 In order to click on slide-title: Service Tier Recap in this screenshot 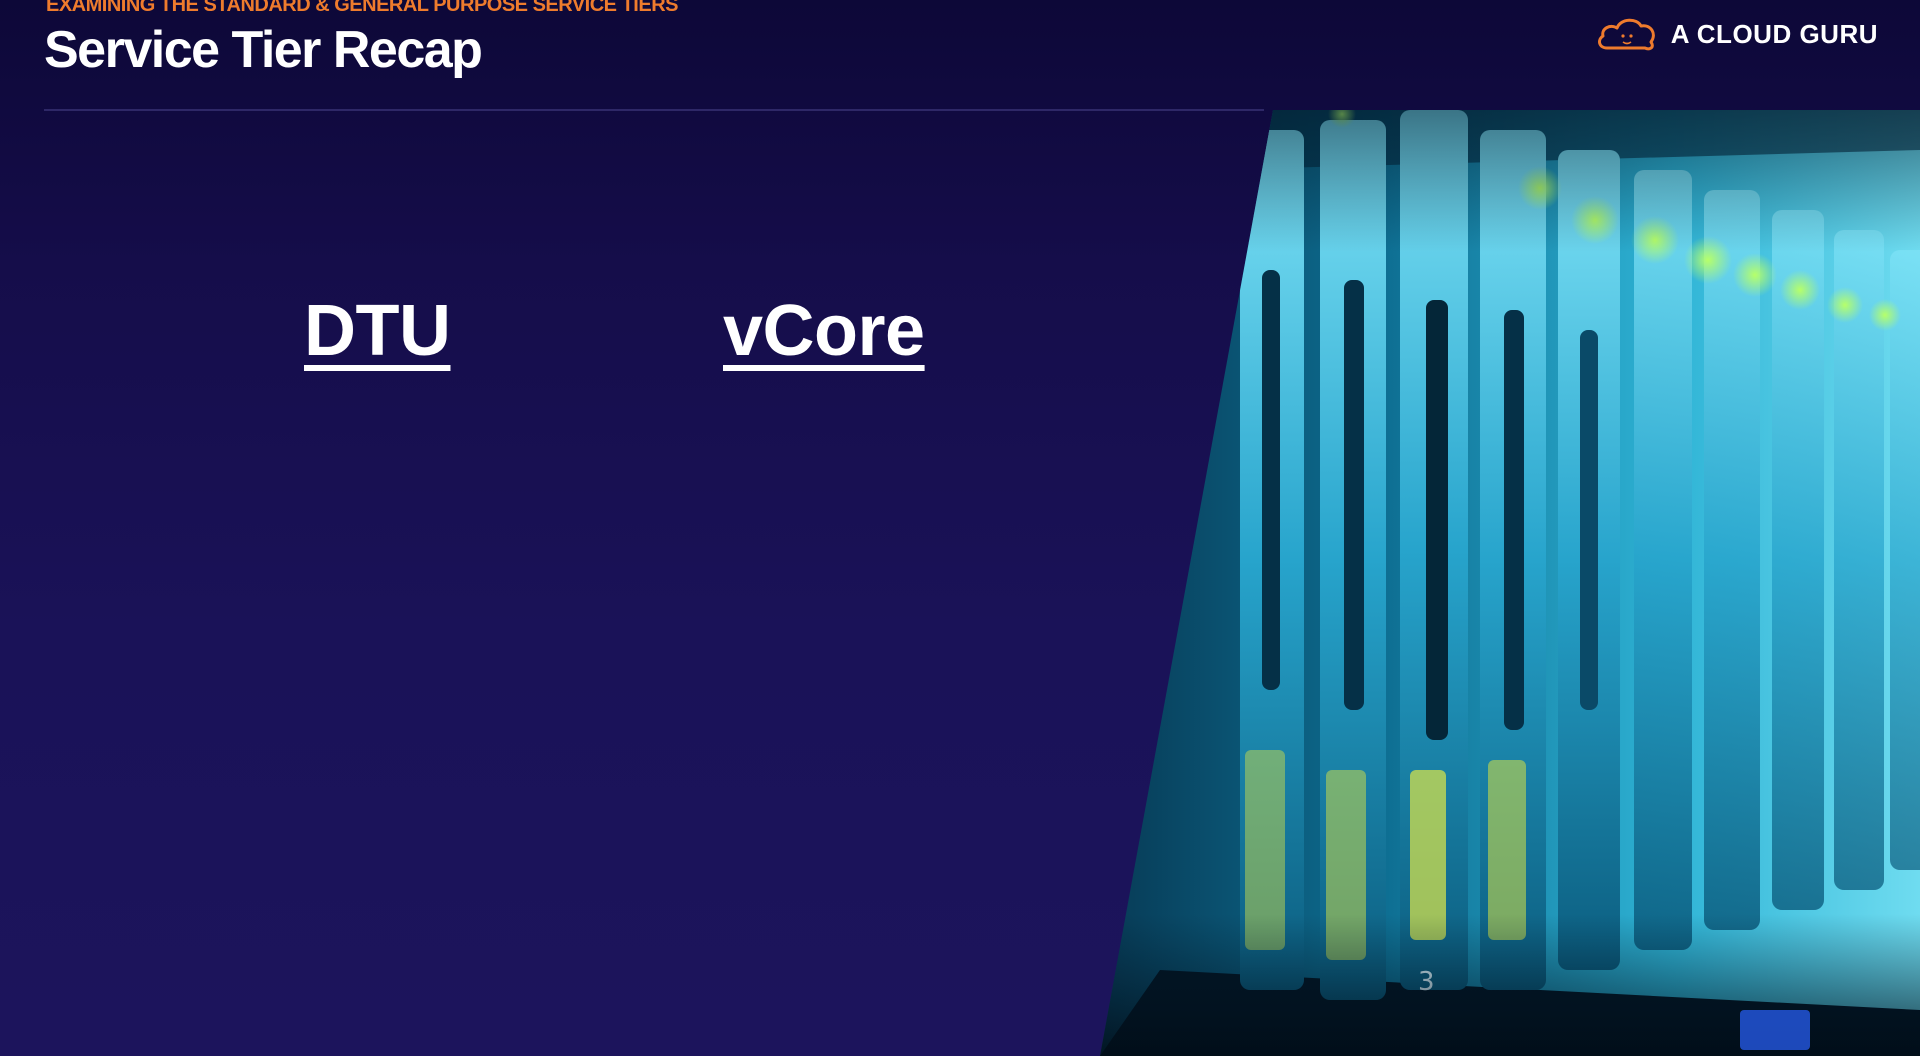, I will do `click(263, 50)`.